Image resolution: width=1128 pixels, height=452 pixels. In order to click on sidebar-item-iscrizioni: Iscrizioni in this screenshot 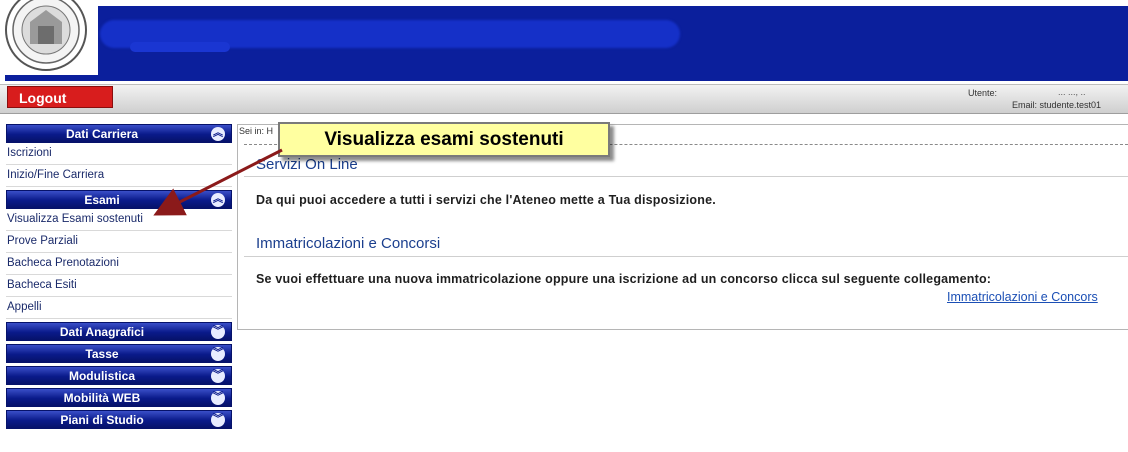, I will do `click(119, 154)`.